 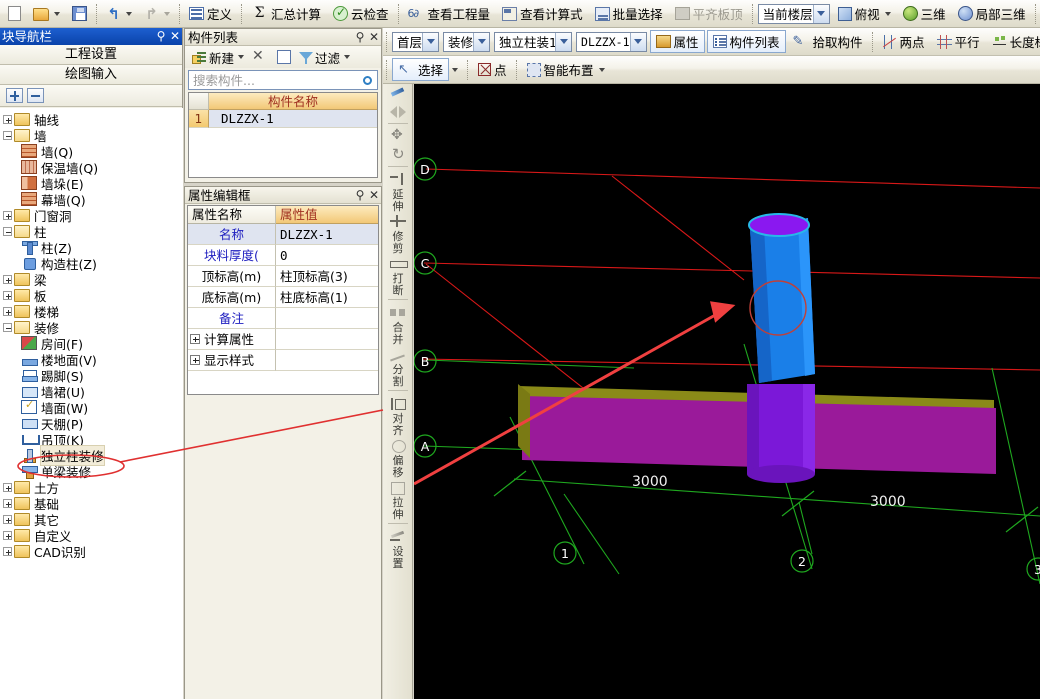 What do you see at coordinates (397, 111) in the screenshot?
I see `mirror-tool-button` at bounding box center [397, 111].